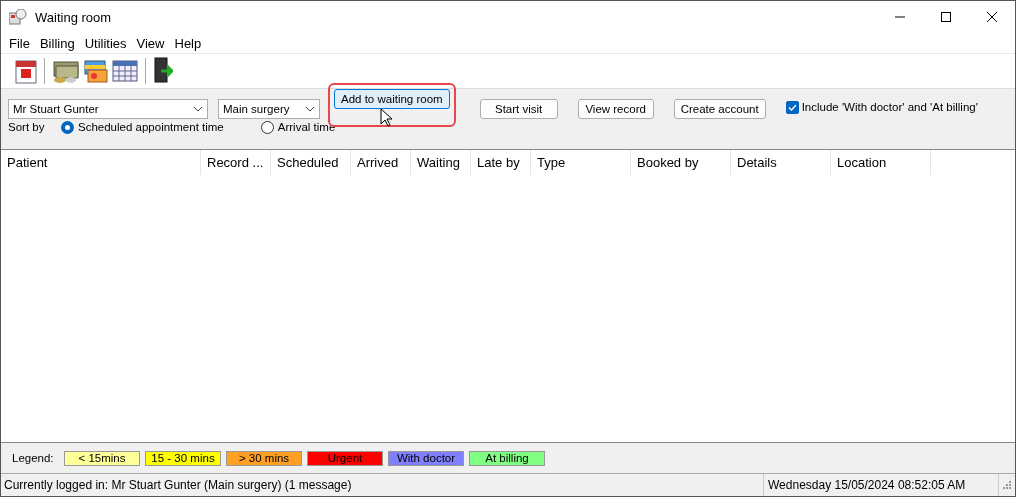 The image size is (1016, 497). I want to click on radio-label: Scheduled appointment time, so click(151, 127).